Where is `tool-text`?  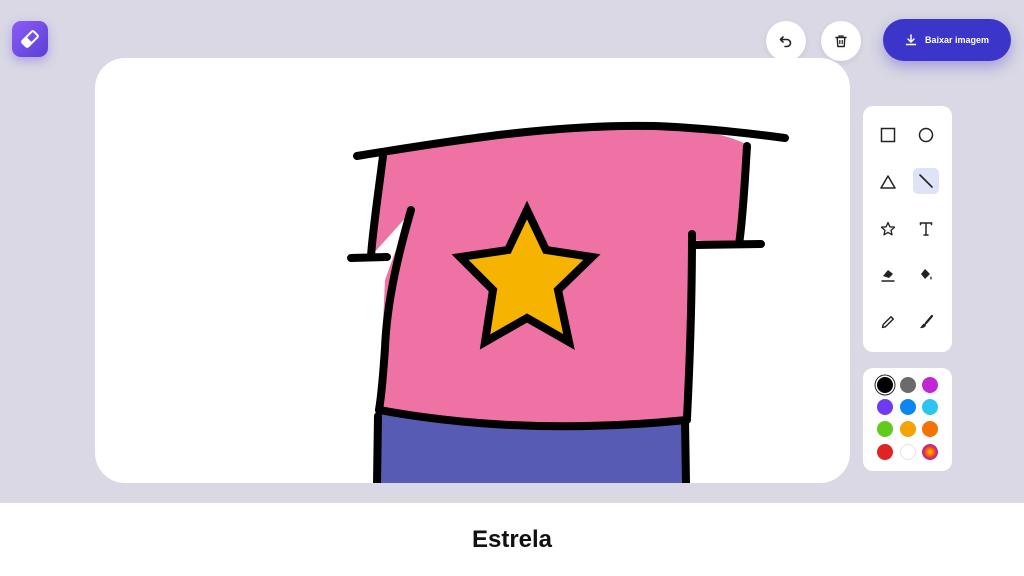
tool-text is located at coordinates (926, 229).